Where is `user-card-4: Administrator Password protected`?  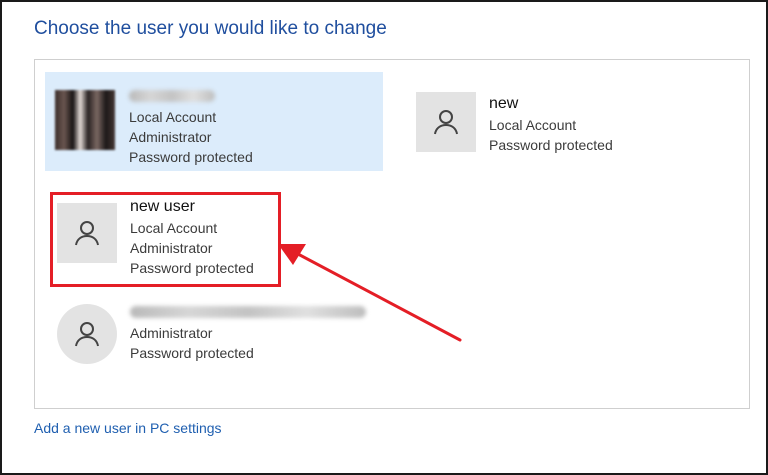 user-card-4: Administrator Password protected is located at coordinates (218, 338).